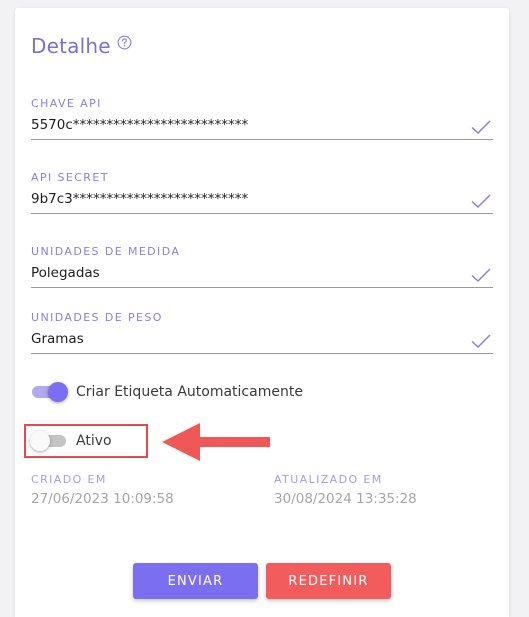 Image resolution: width=529 pixels, height=617 pixels. What do you see at coordinates (195, 581) in the screenshot?
I see `send-button: ENVIAR` at bounding box center [195, 581].